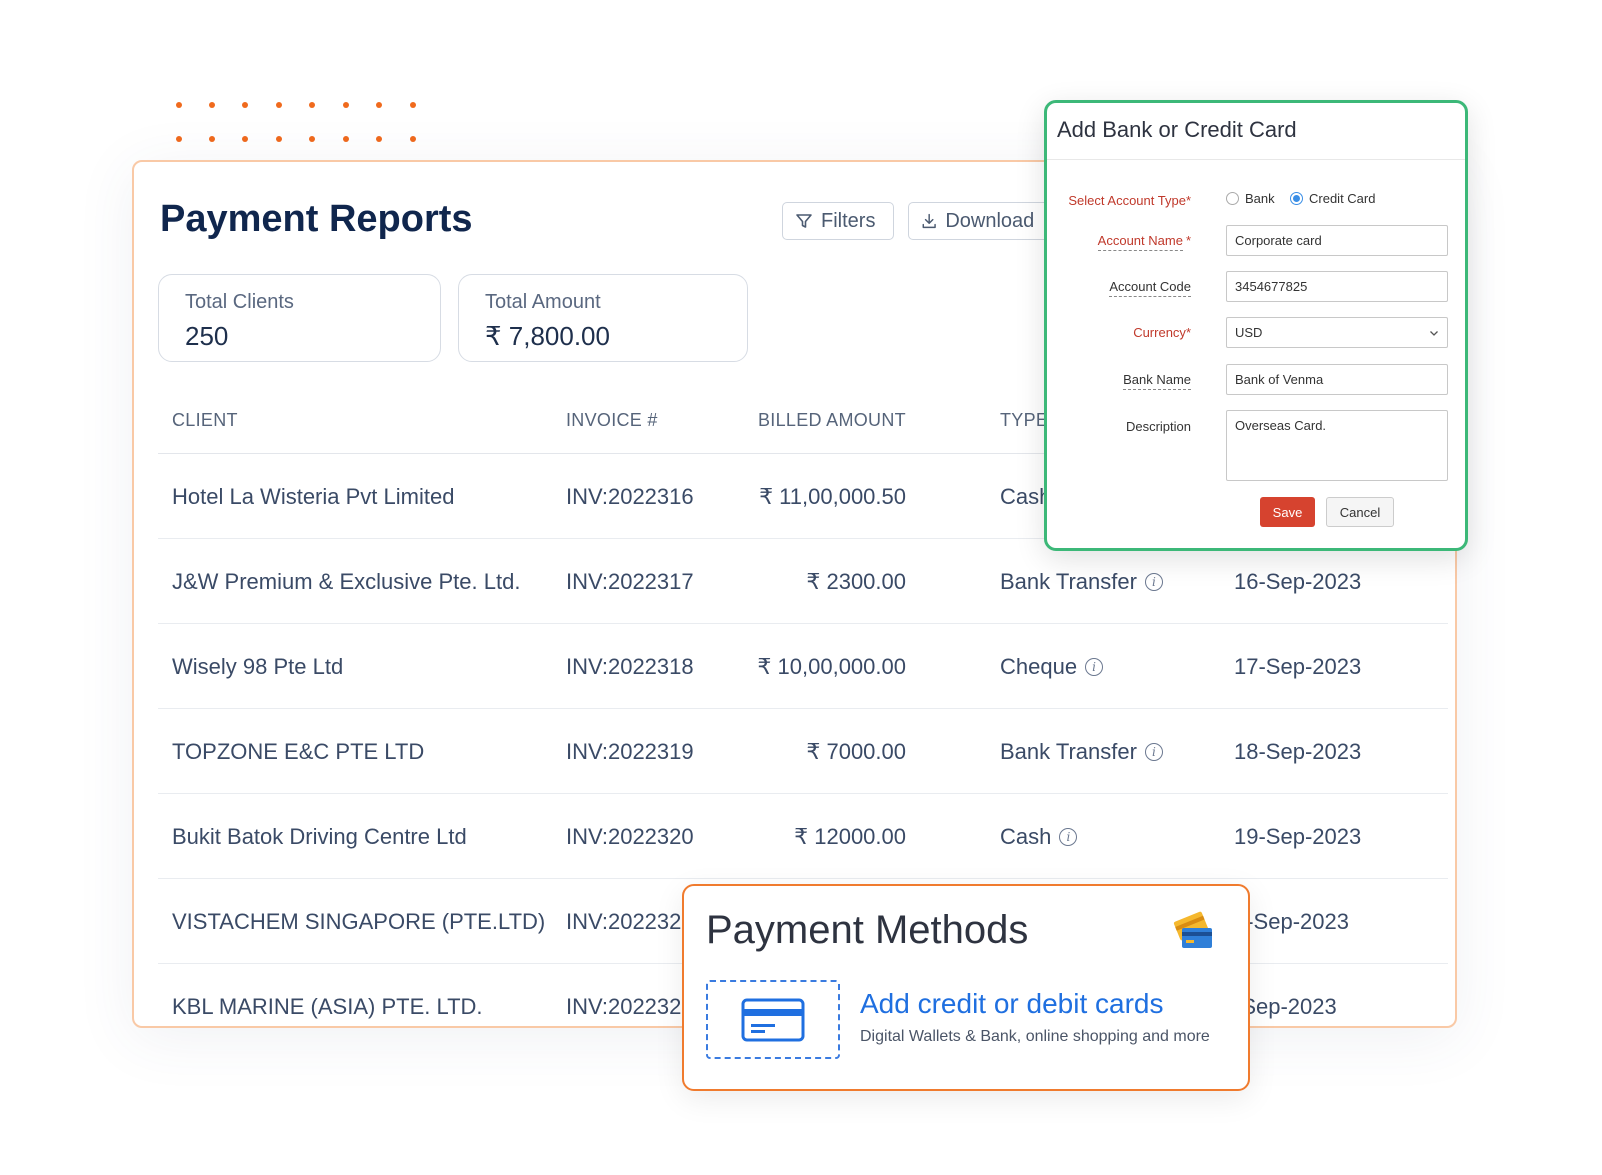 This screenshot has height=1175, width=1602. I want to click on invoice-number: INV:2022319, so click(630, 751).